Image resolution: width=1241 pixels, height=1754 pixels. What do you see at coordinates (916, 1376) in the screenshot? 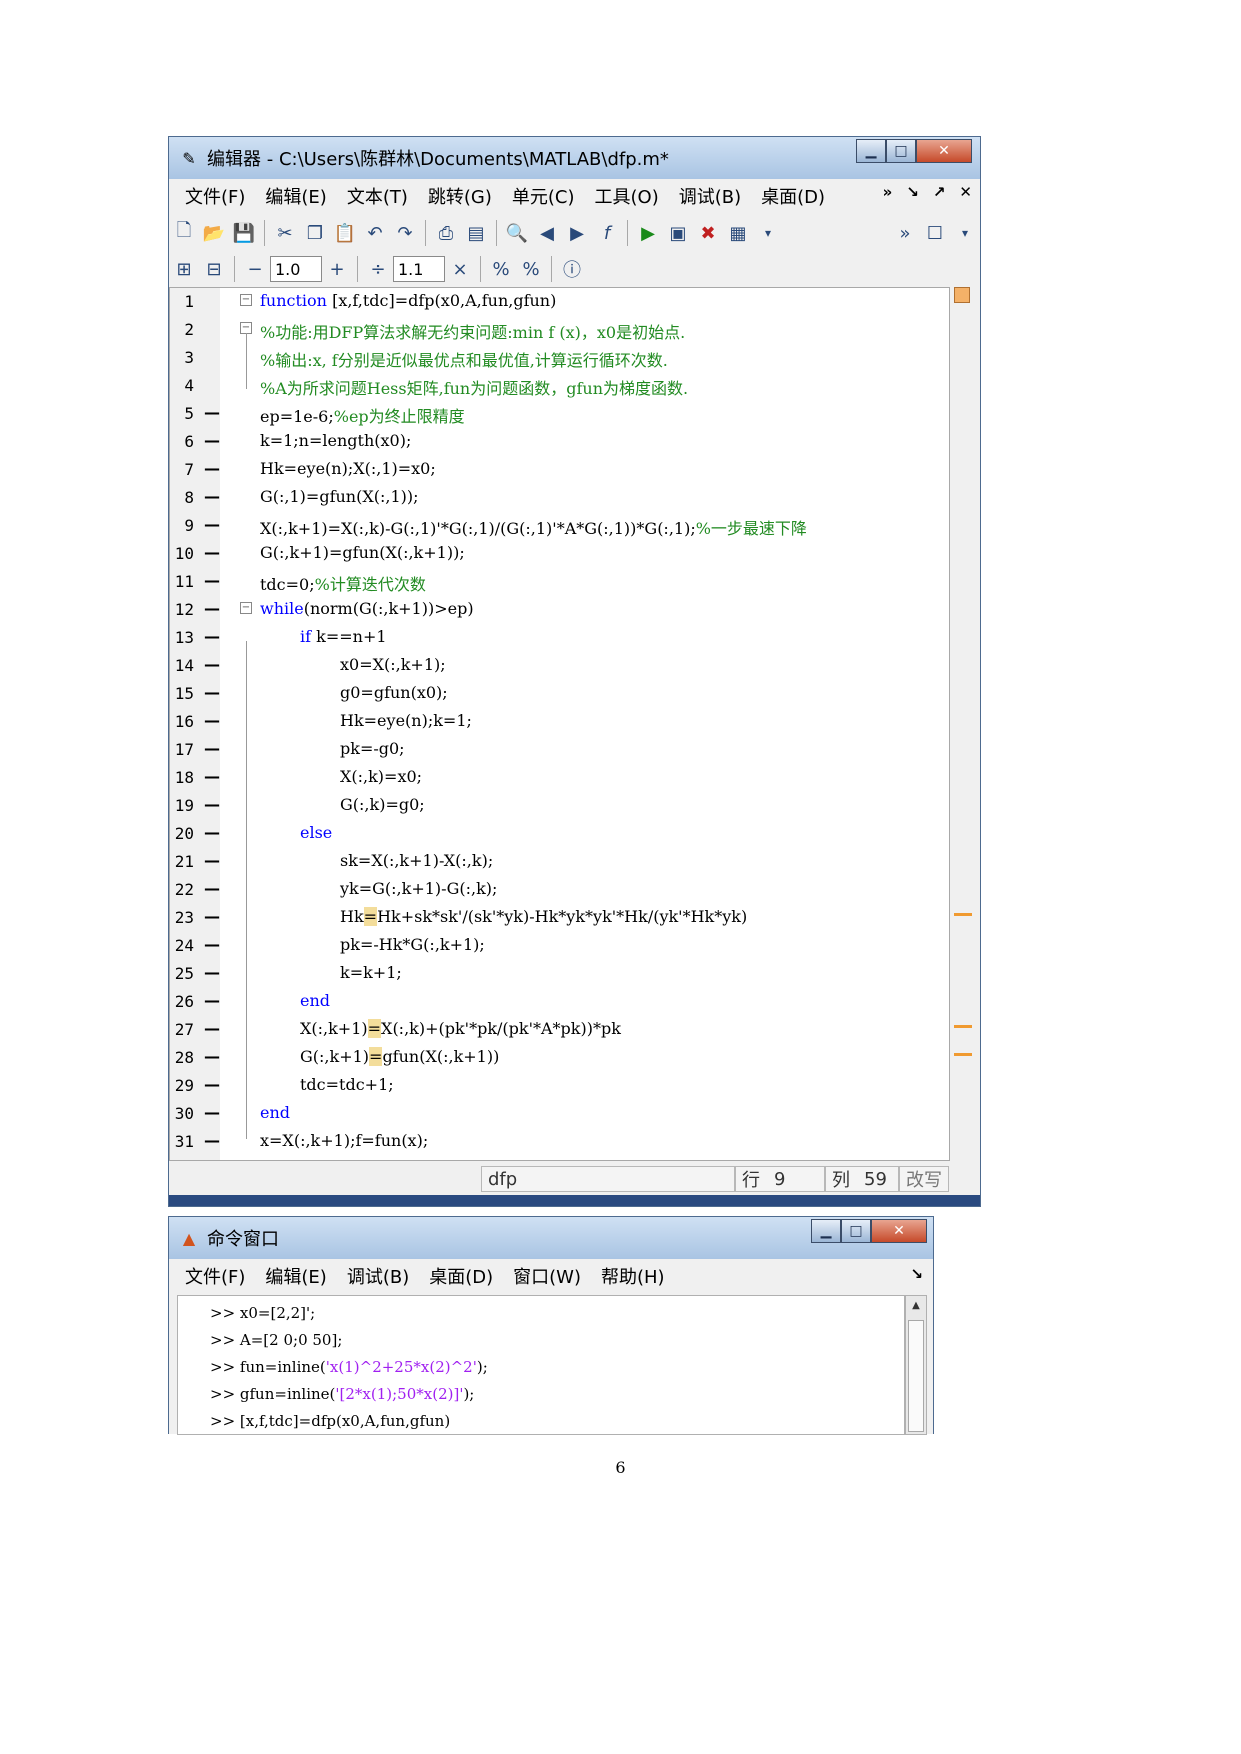
I see `scroll-thumb` at bounding box center [916, 1376].